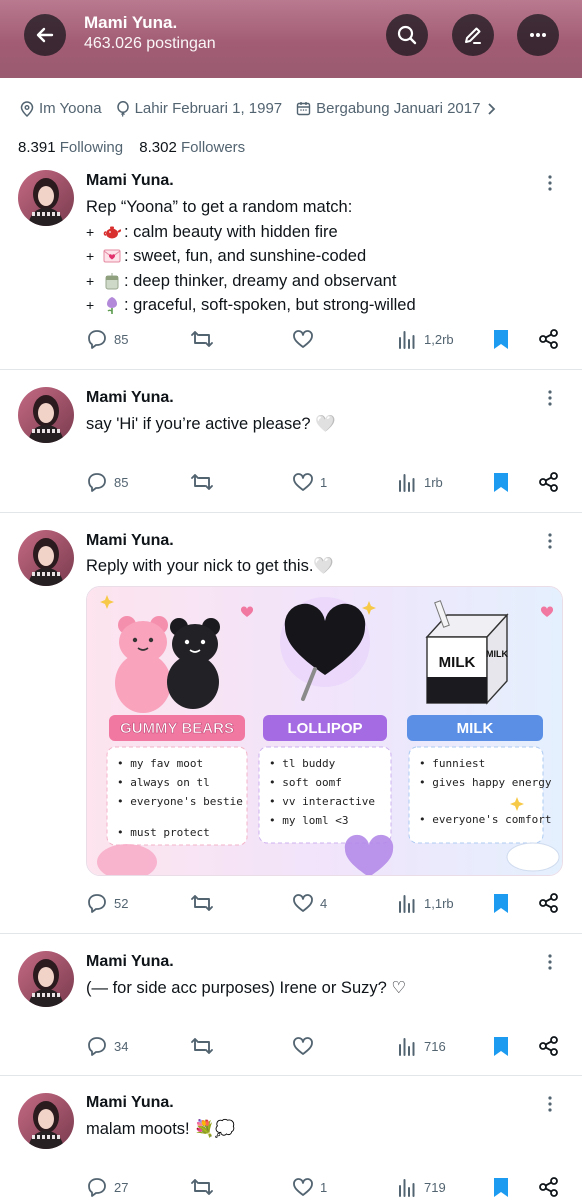 Image resolution: width=582 pixels, height=1200 pixels. What do you see at coordinates (291, 1138) in the screenshot?
I see `post: Mami Yuna. malam moots! 💐💭 27 1 719` at bounding box center [291, 1138].